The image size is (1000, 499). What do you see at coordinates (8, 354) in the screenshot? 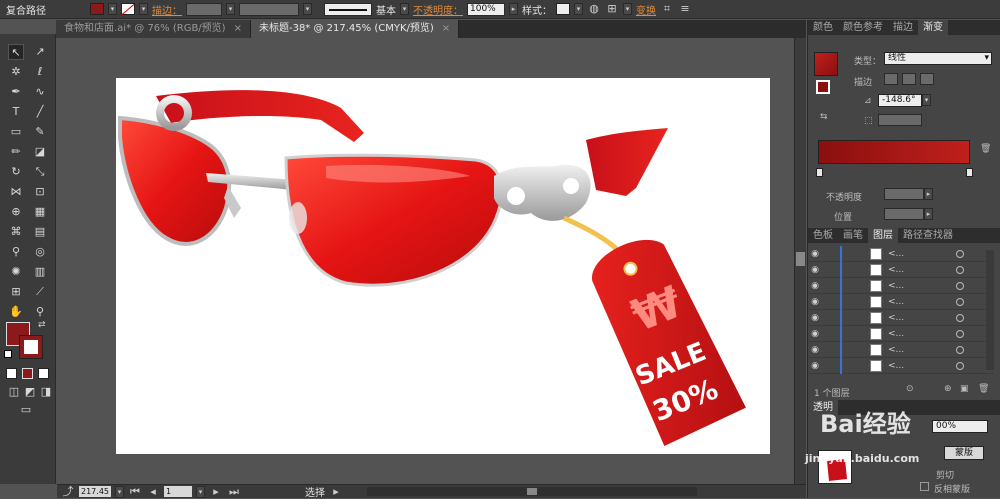
I see `default-colors-icon` at bounding box center [8, 354].